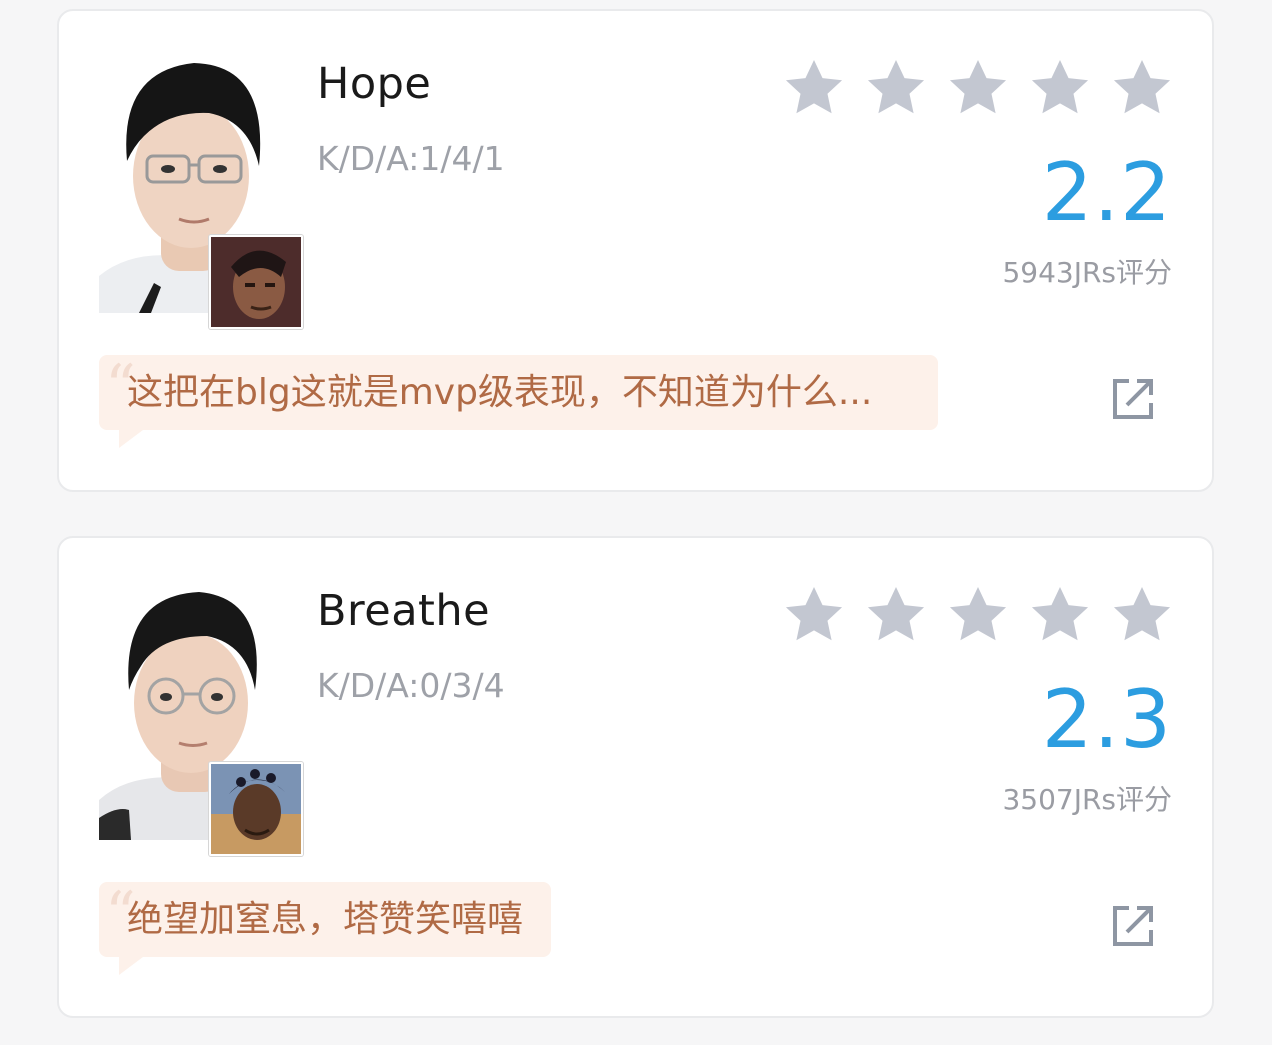 The width and height of the screenshot is (1272, 1045). Describe the element at coordinates (325, 919) in the screenshot. I see `comment-text: 绝望加窒息，塔赞笑嘻嘻` at that location.